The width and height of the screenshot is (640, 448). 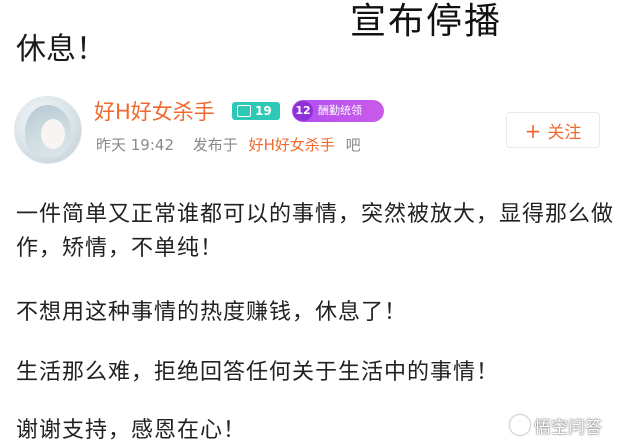 What do you see at coordinates (135, 145) in the screenshot?
I see `post-time: 昨天 19:42` at bounding box center [135, 145].